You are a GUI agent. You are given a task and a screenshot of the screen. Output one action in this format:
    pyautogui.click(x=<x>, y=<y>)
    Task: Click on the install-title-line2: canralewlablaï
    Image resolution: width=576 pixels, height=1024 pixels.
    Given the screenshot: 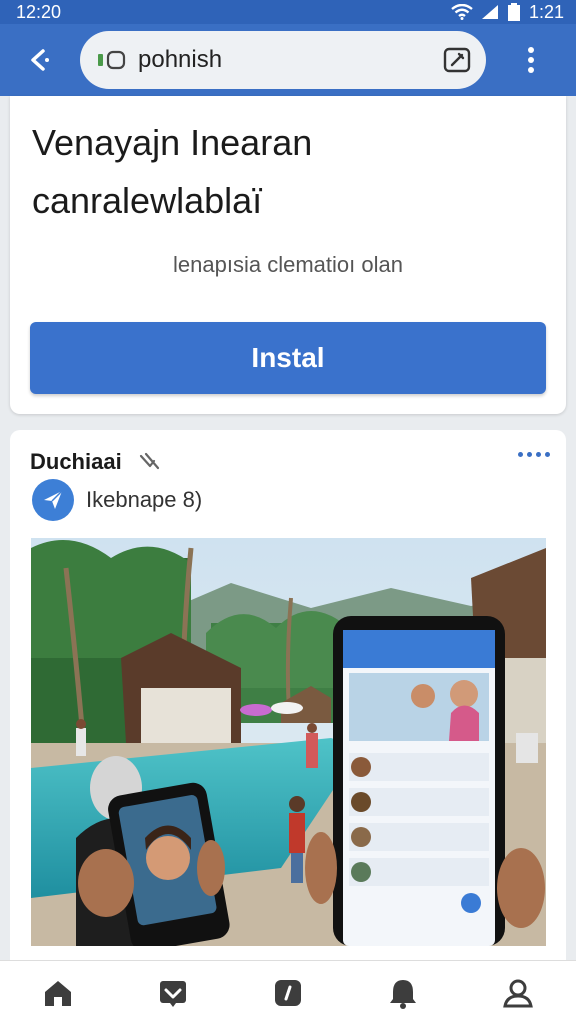 What is the action you would take?
    pyautogui.click(x=147, y=200)
    